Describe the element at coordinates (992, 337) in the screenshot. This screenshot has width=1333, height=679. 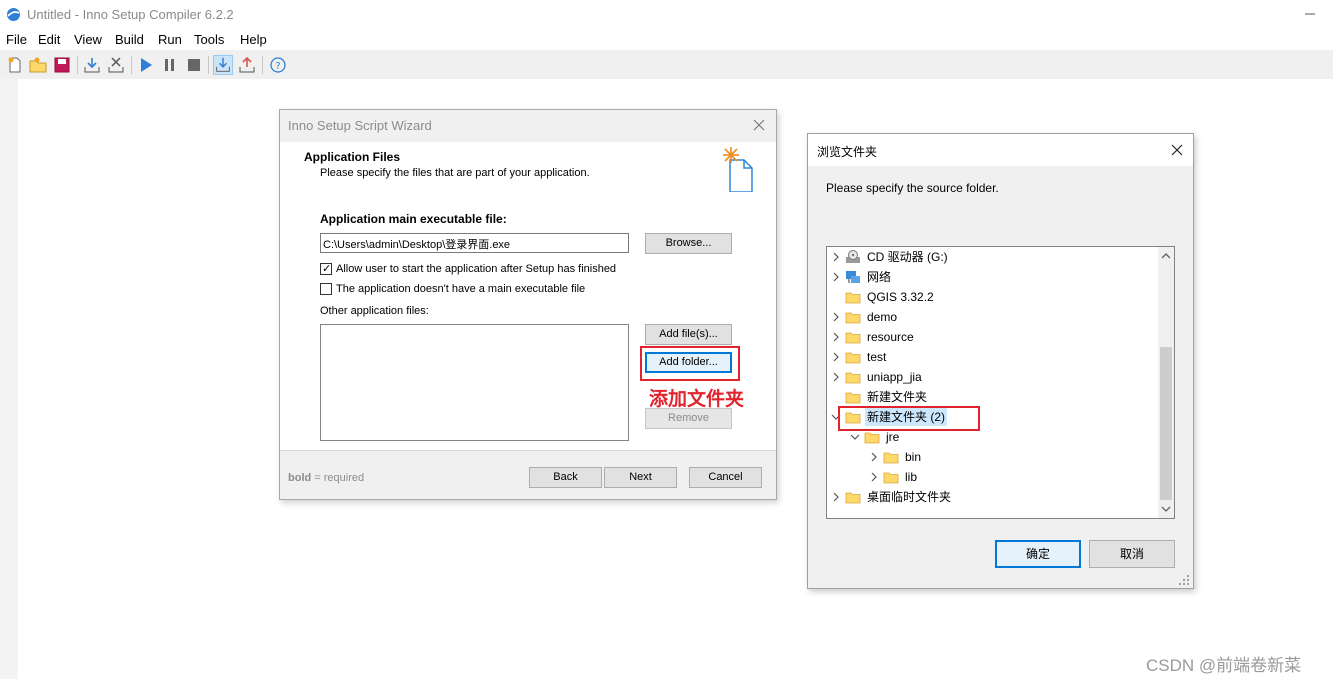
I see `tree-item: resource` at that location.